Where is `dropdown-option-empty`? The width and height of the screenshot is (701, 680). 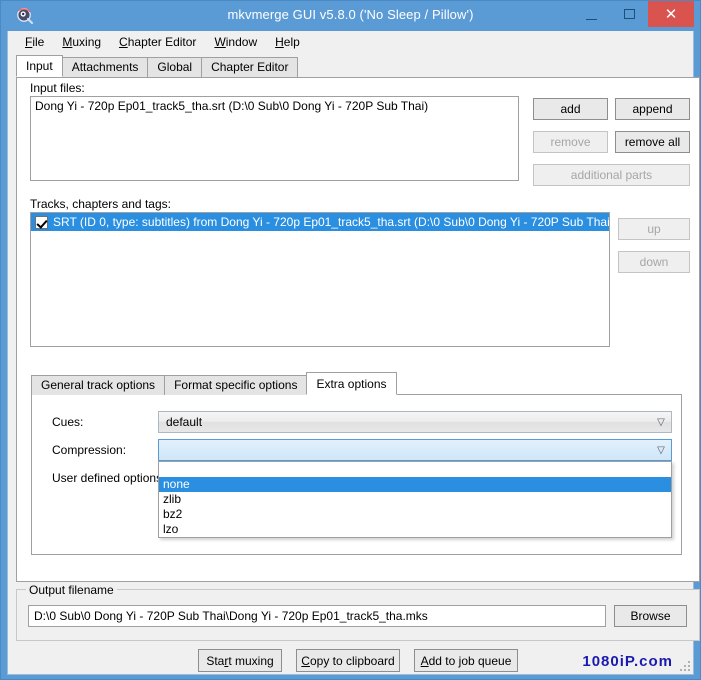 dropdown-option-empty is located at coordinates (415, 469).